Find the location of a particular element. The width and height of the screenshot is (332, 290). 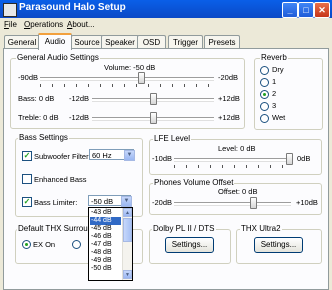

tab-trigger: Trigger is located at coordinates (185, 42).